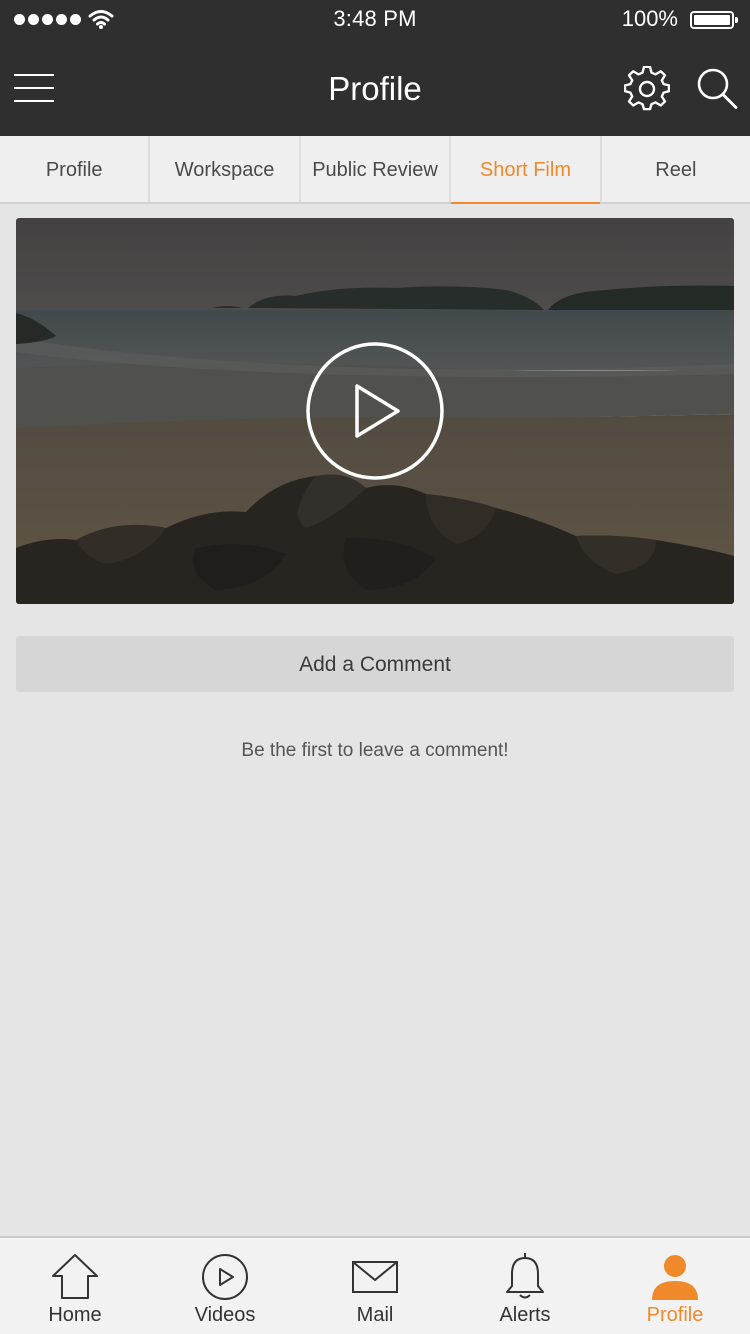 This screenshot has height=1334, width=750. I want to click on search-button, so click(717, 89).